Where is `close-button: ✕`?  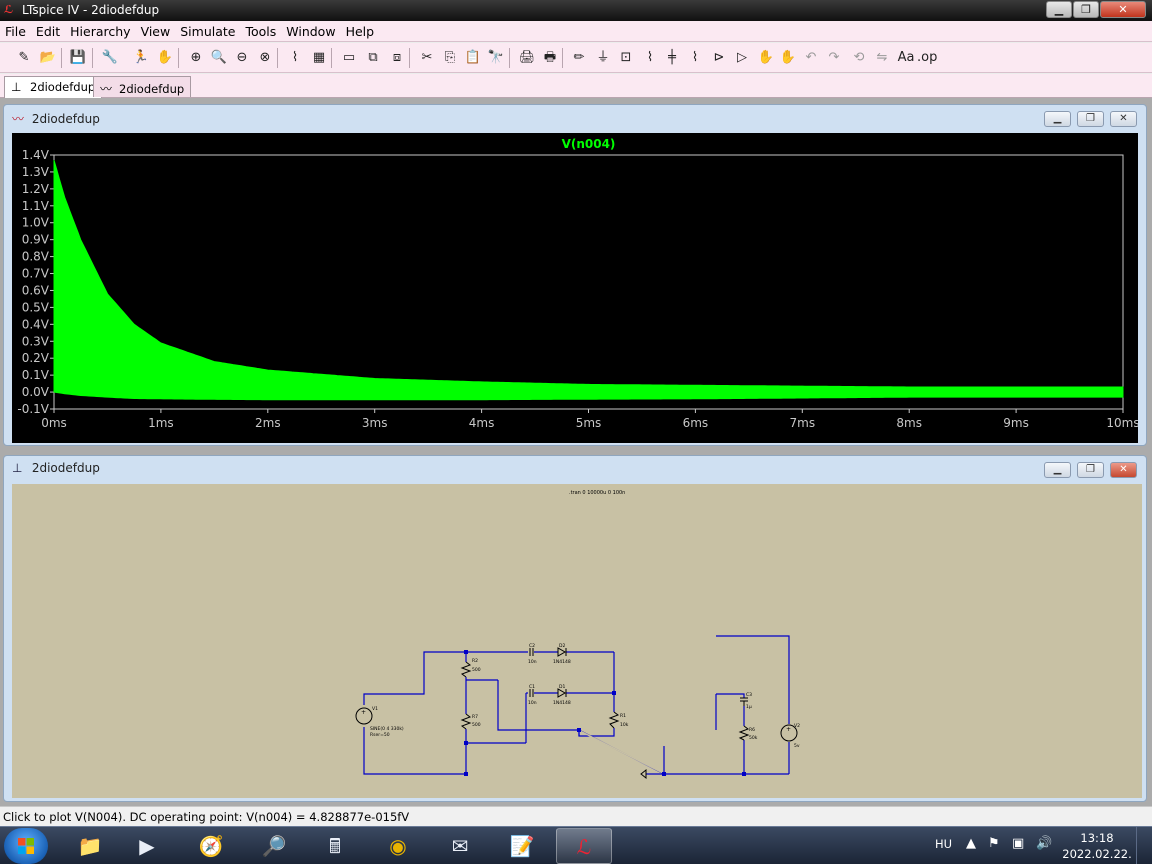
close-button: ✕ is located at coordinates (1123, 9).